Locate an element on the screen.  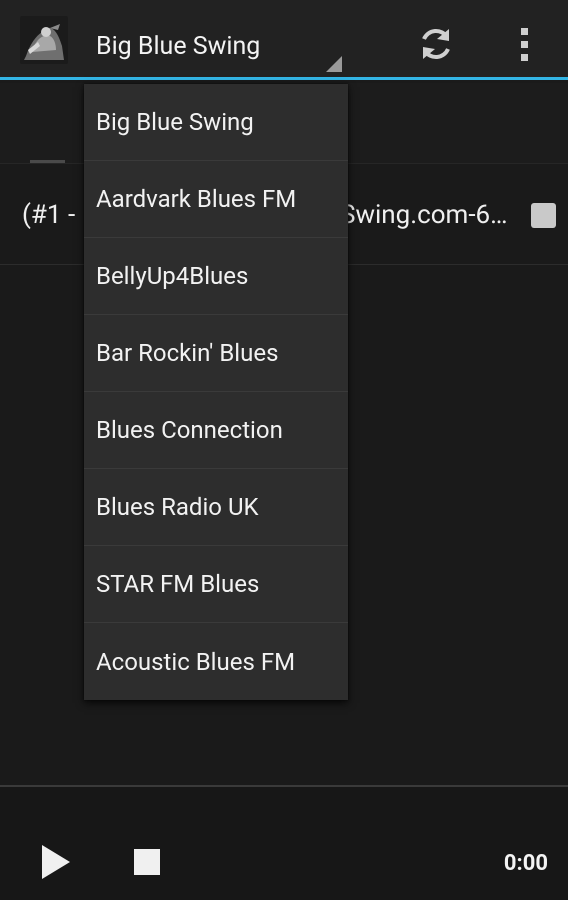
selected-station-label: Big Blue Swing is located at coordinates (178, 46).